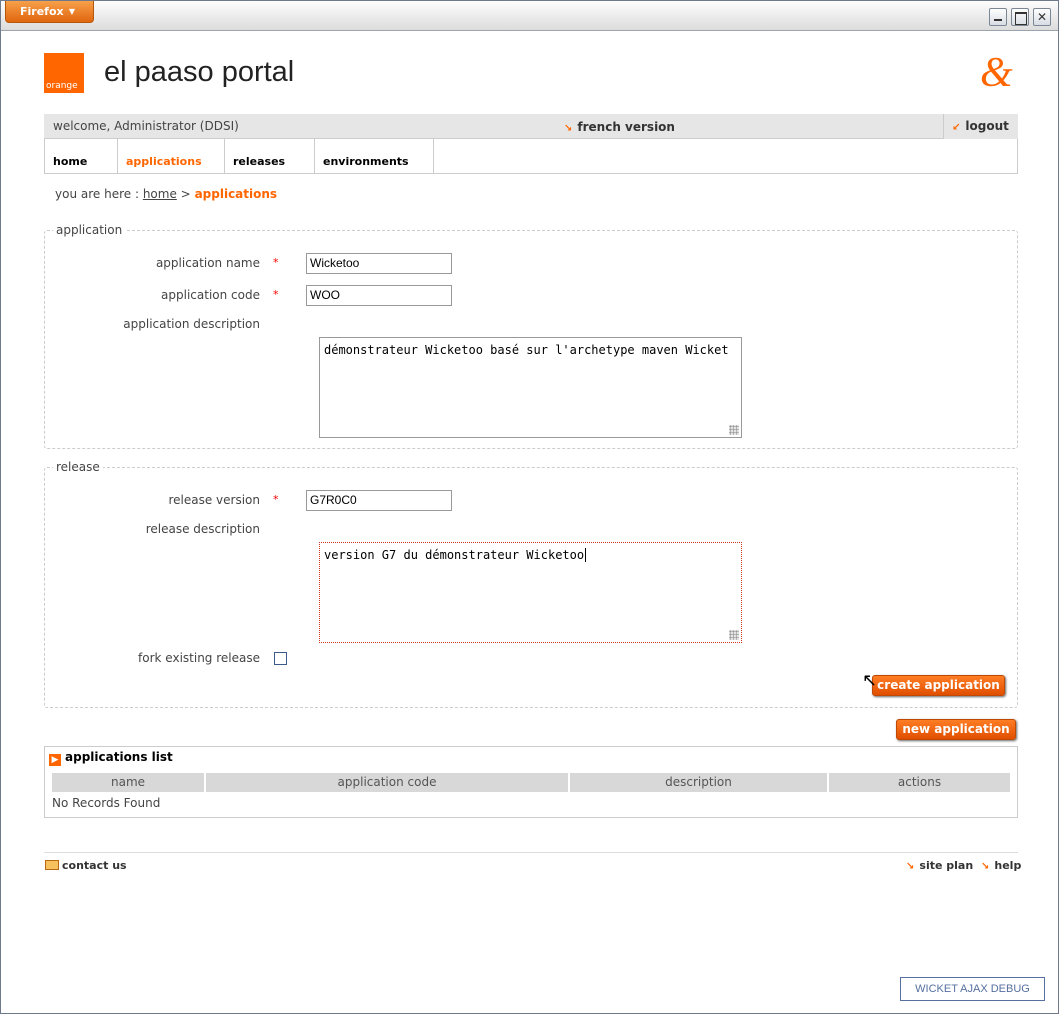 The width and height of the screenshot is (1059, 1014). I want to click on french-version-label: french version, so click(626, 127).